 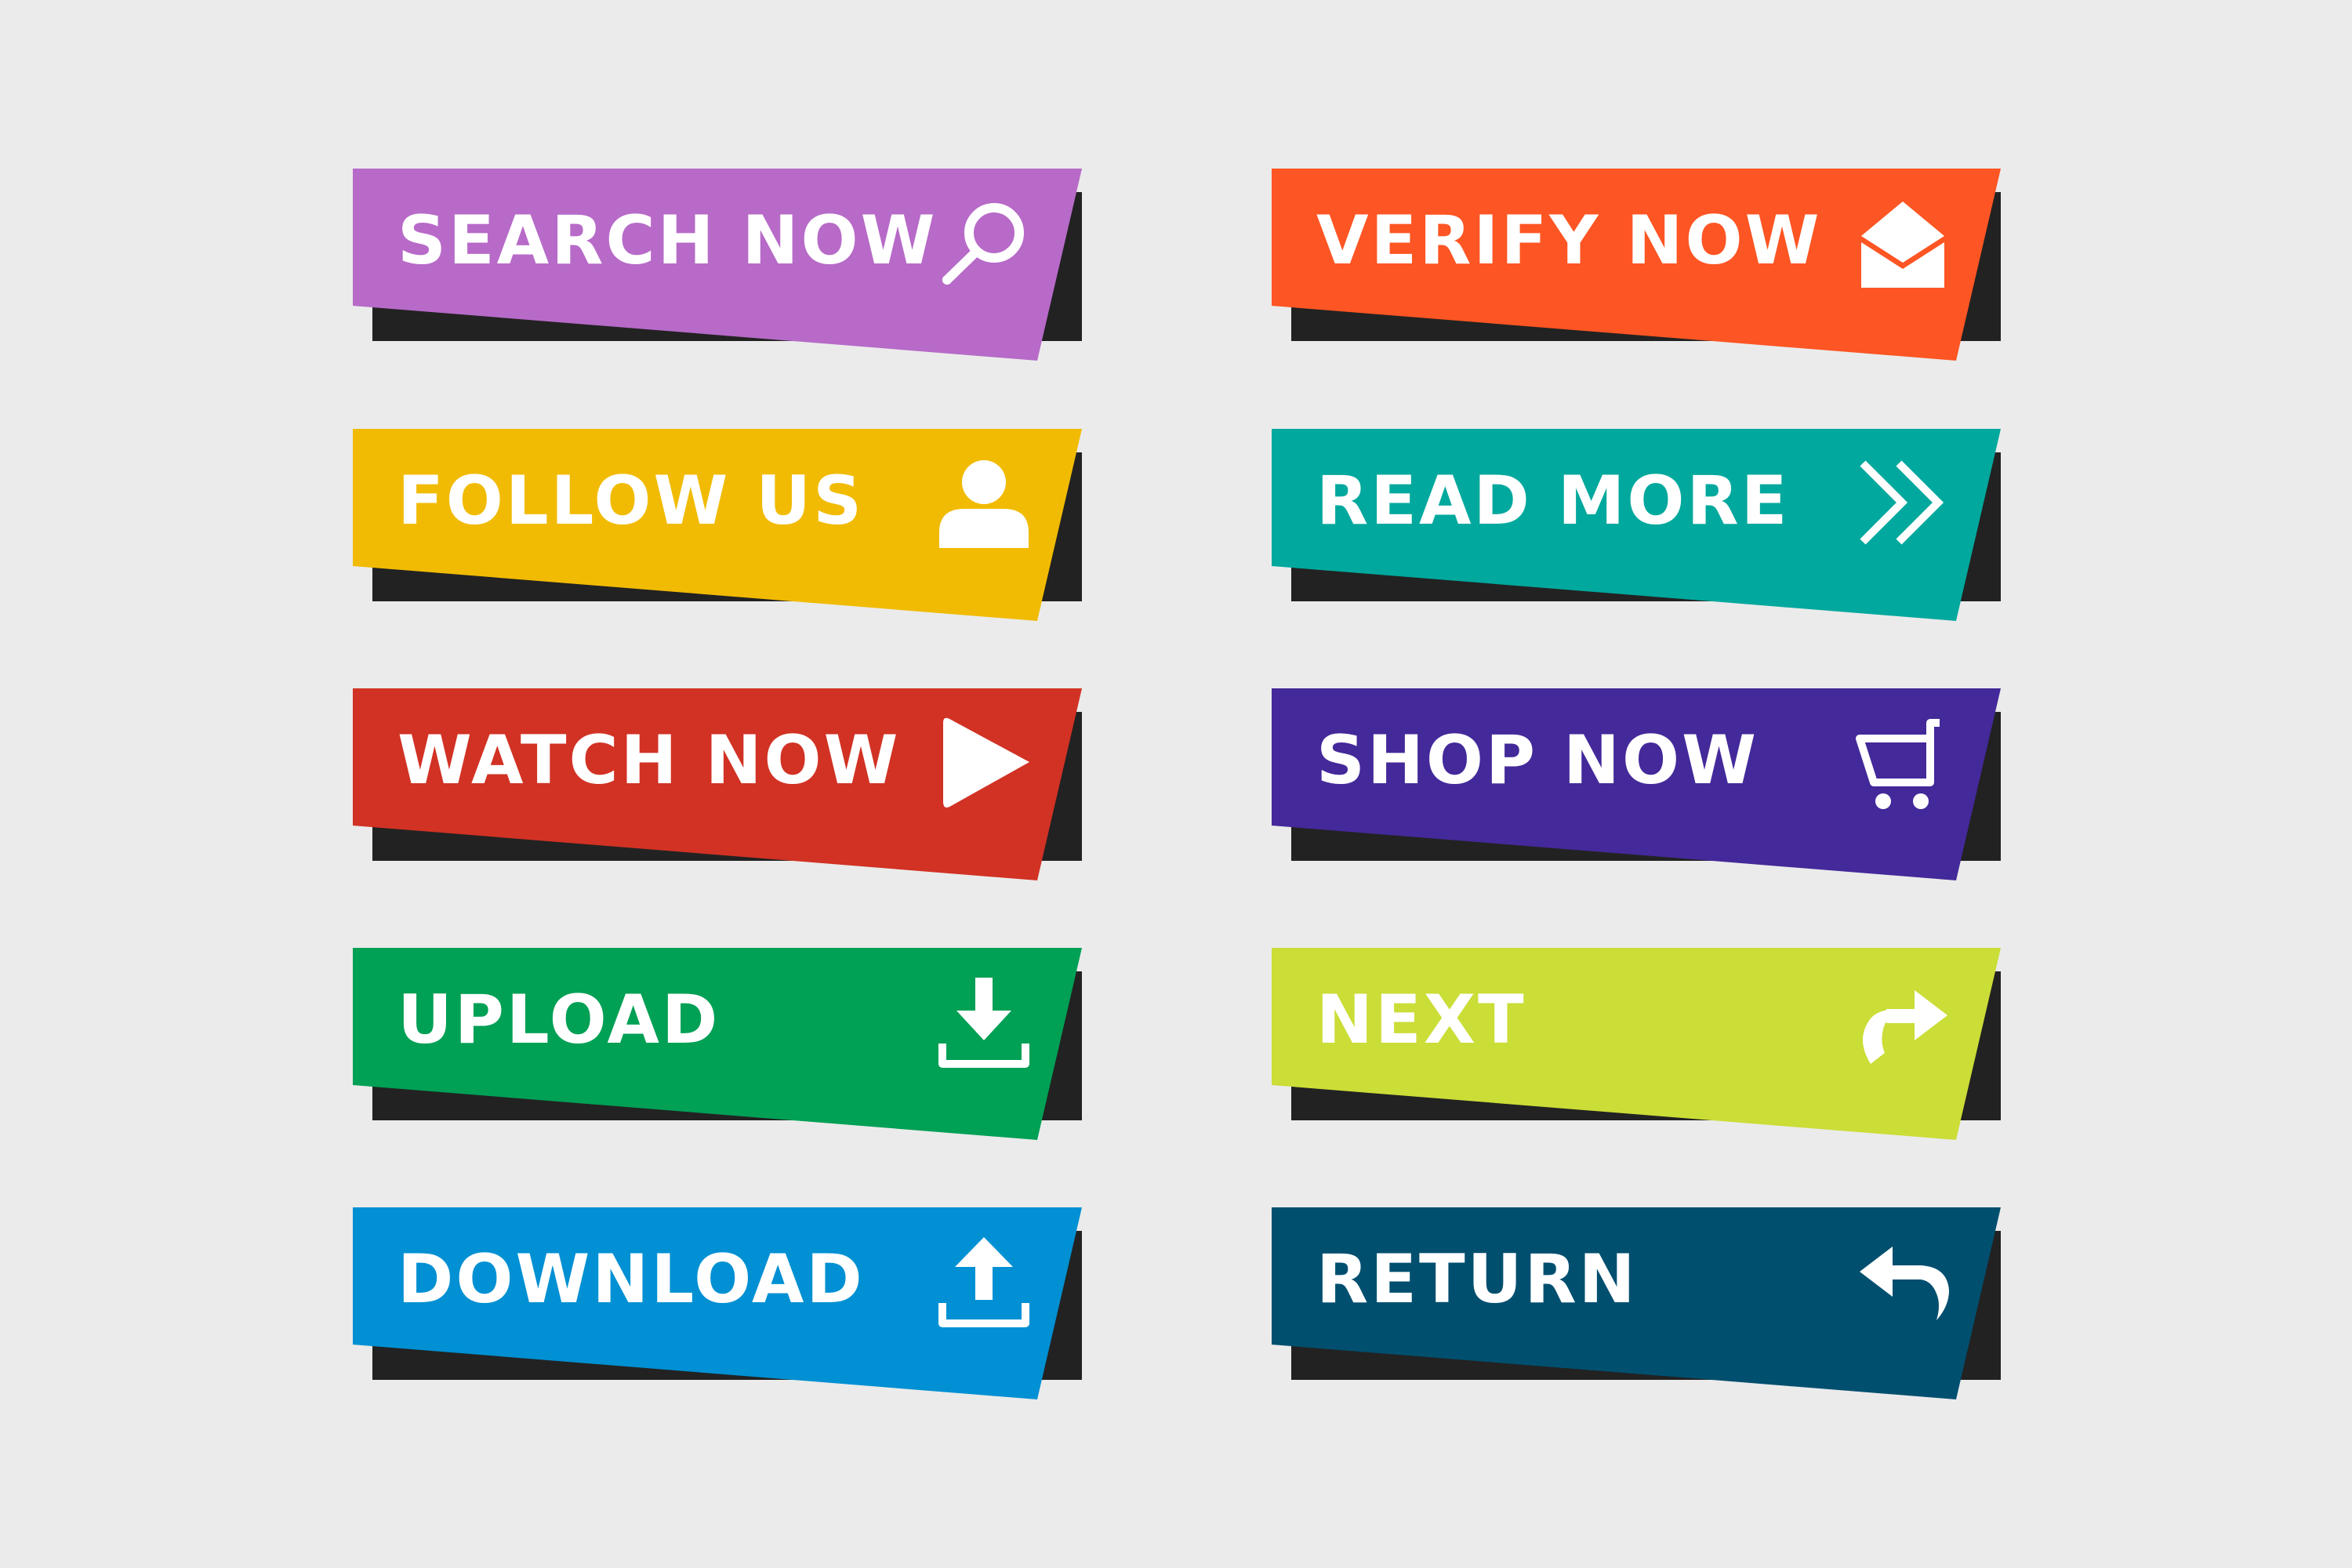 I want to click on cart-icon, so click(x=1903, y=763).